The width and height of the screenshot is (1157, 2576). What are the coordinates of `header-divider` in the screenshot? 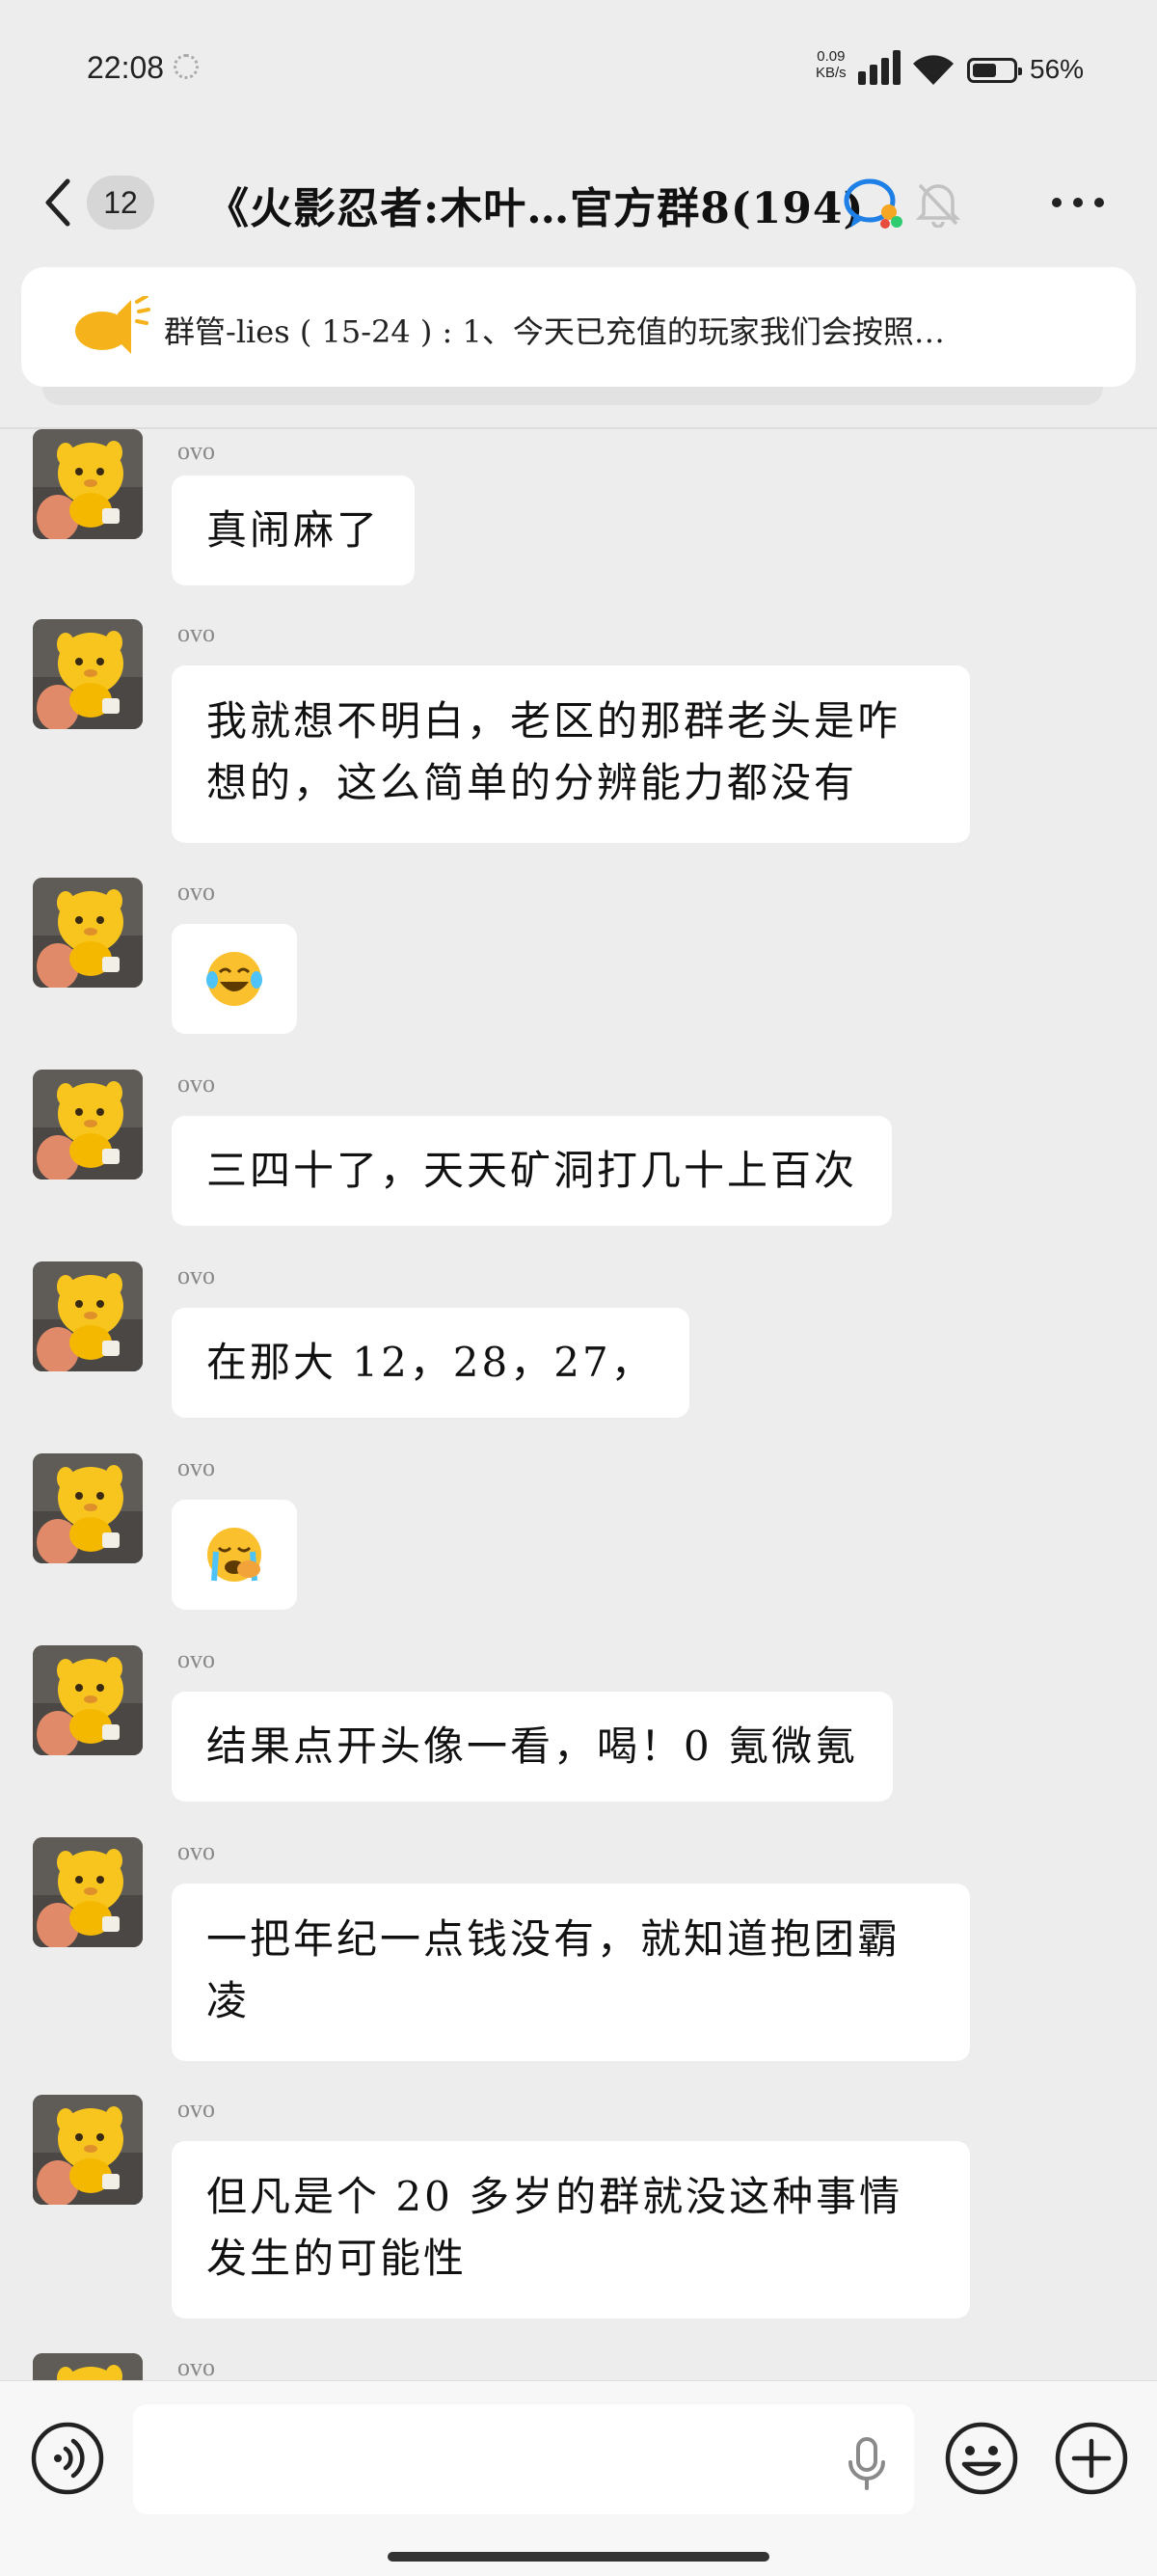 It's located at (578, 428).